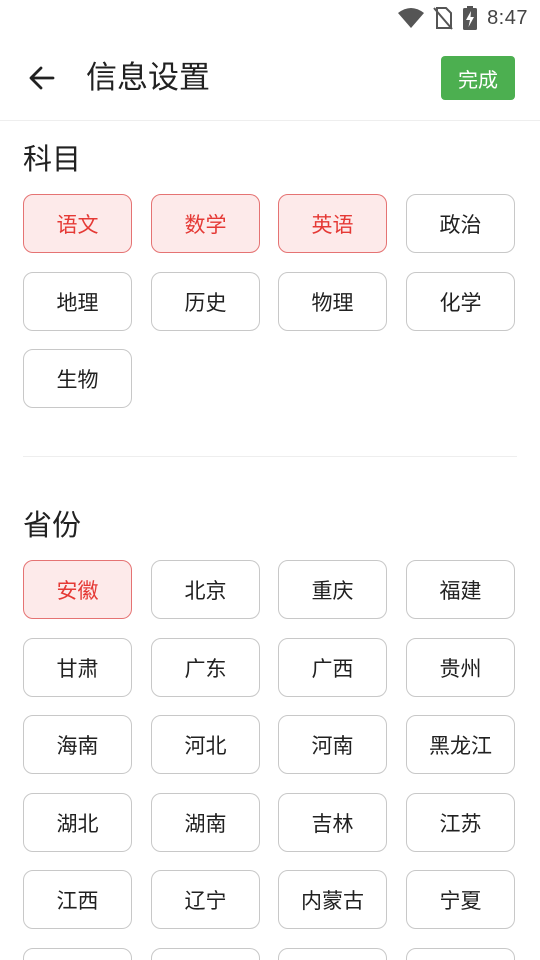 This screenshot has width=540, height=960. What do you see at coordinates (52, 159) in the screenshot?
I see `subjects-title: 科目` at bounding box center [52, 159].